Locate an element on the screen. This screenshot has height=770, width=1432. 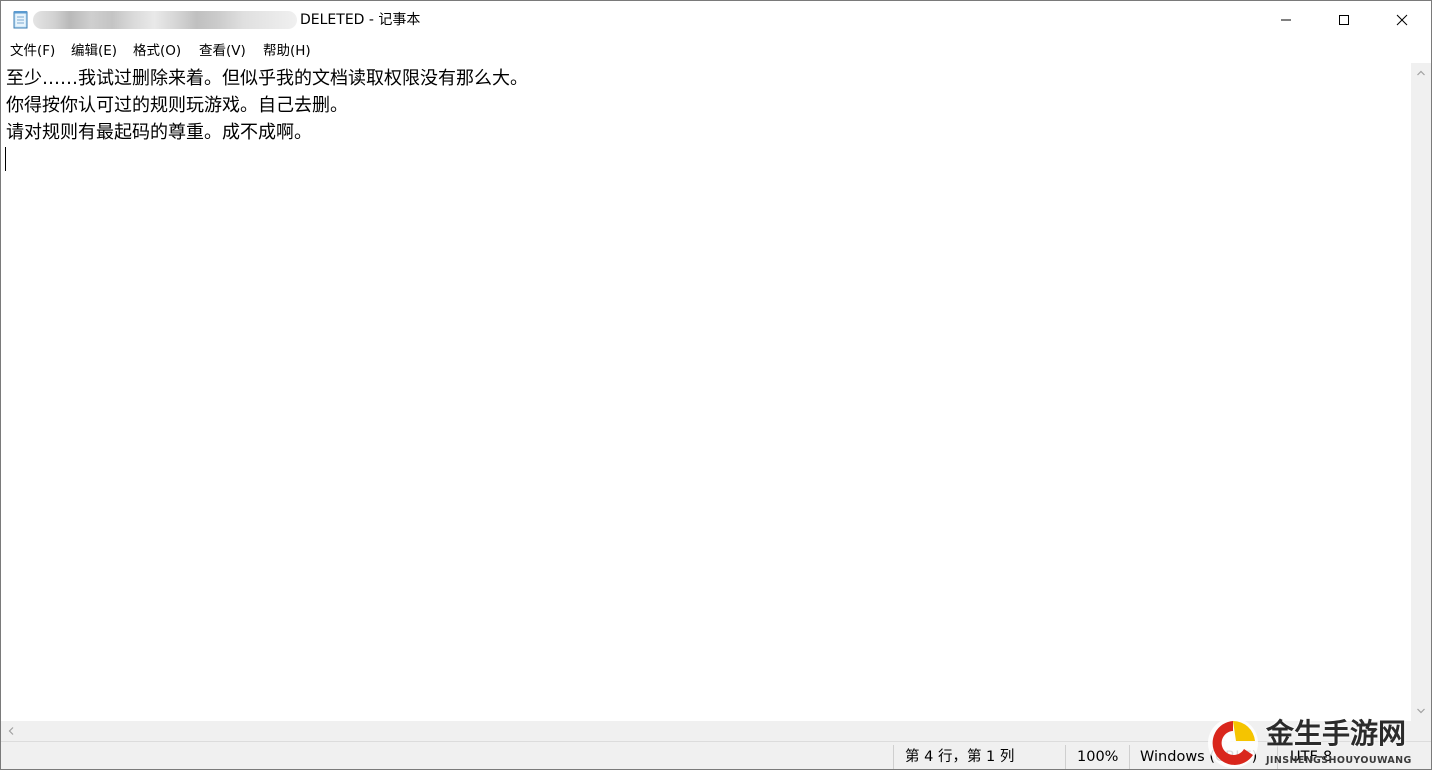
watermark-title: 金生手游网 is located at coordinates (1336, 733).